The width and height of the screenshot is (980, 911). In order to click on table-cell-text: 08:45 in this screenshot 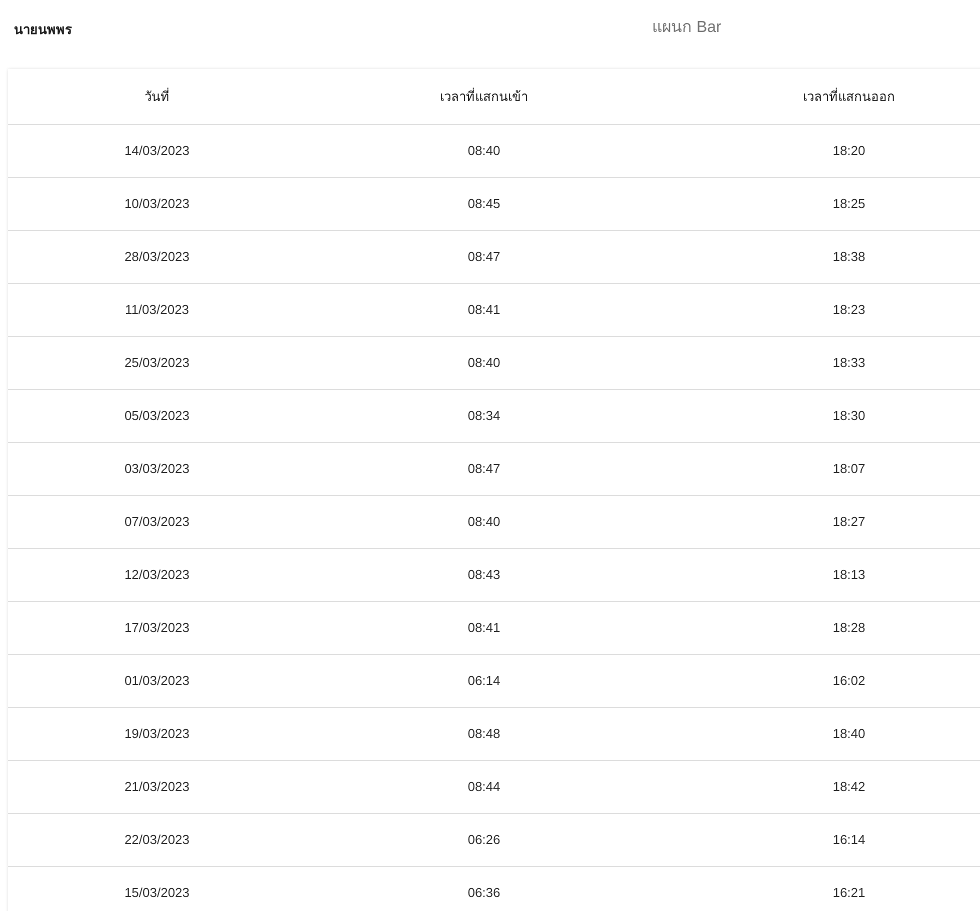, I will do `click(484, 204)`.